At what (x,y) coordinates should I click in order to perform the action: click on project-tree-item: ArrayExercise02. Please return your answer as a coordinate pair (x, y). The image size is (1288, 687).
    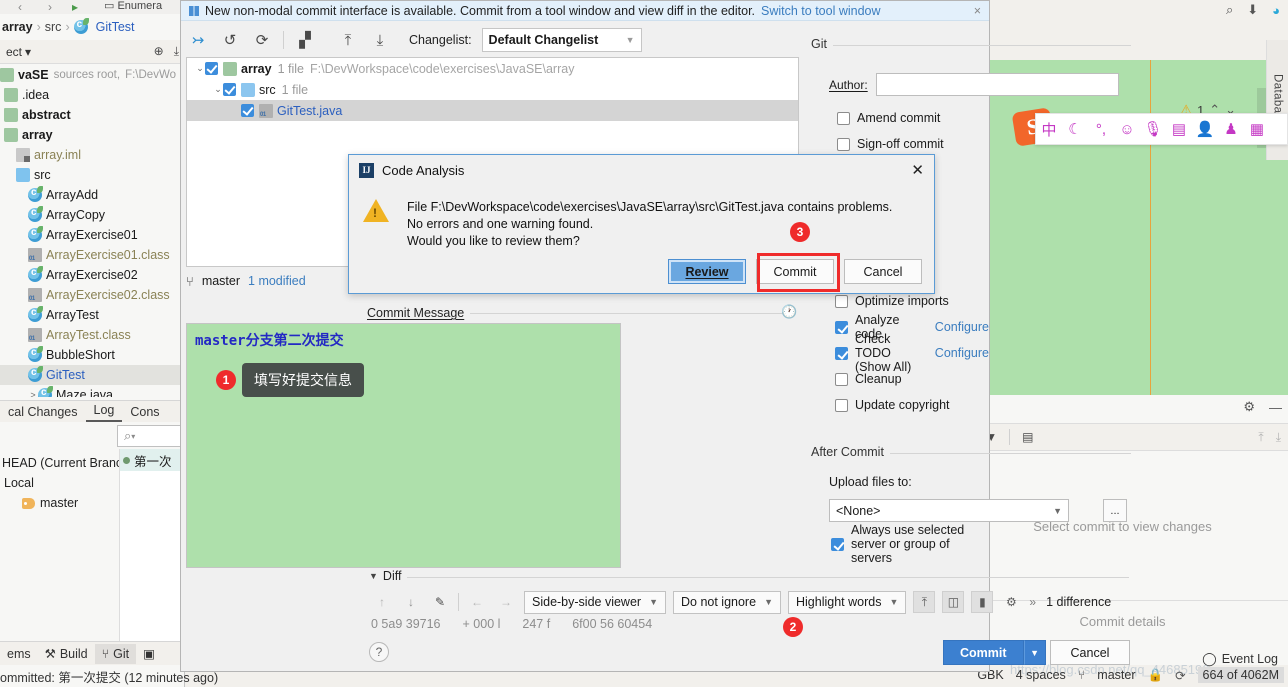
    Looking at the image, I should click on (92, 275).